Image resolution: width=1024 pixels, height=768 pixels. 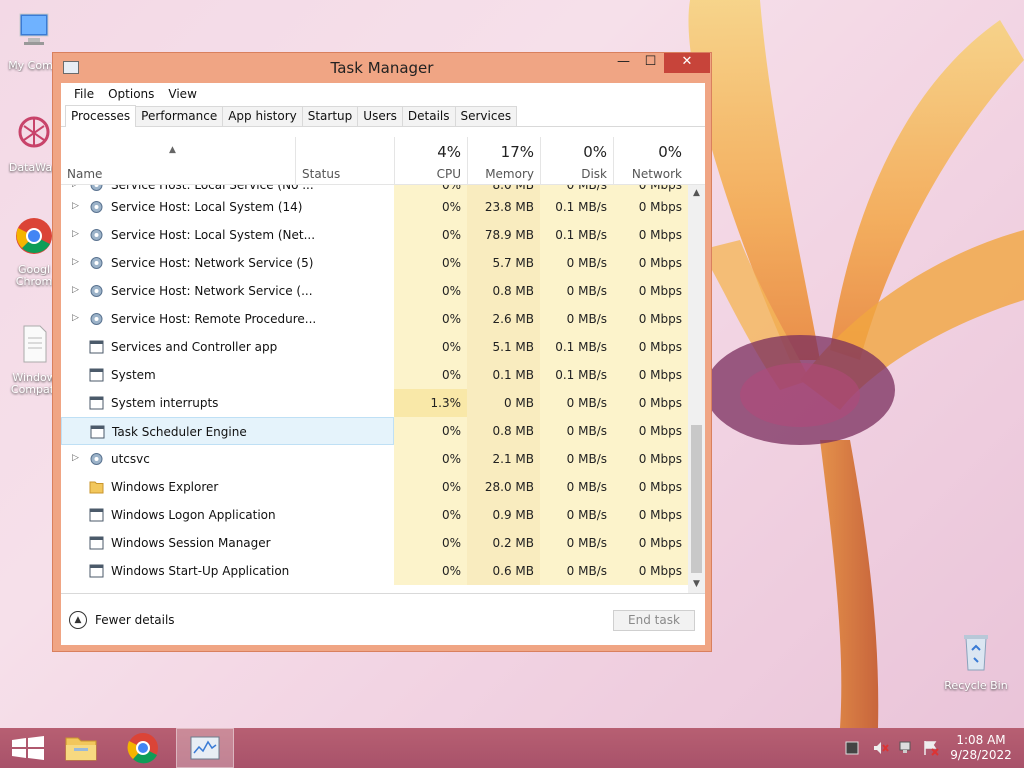 I want to click on table-row: System 0% 0.1 MB 0.1 MB/s 0 Mbps, so click(x=374, y=375).